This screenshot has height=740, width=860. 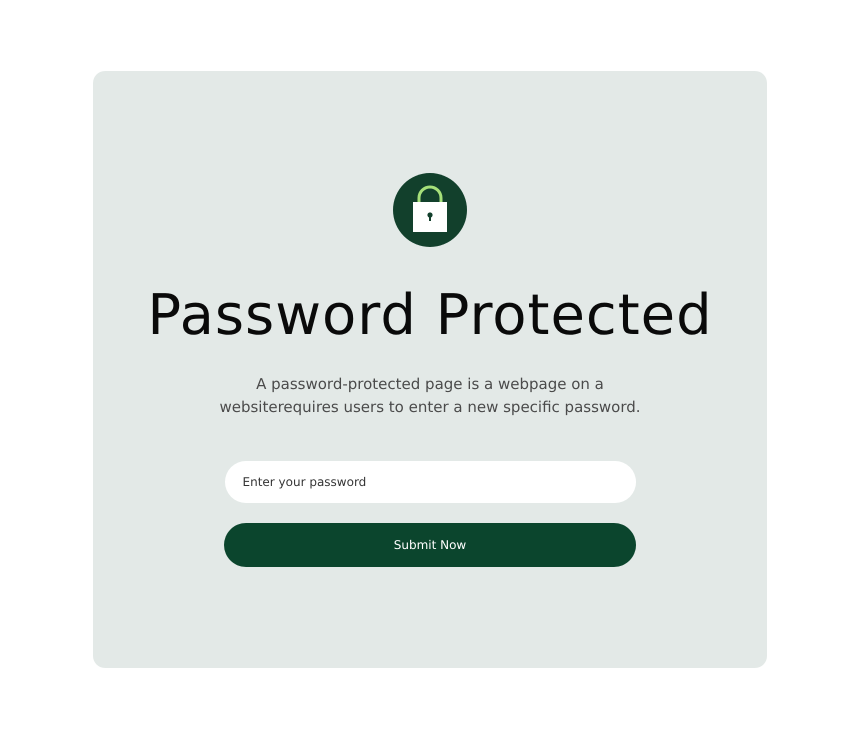 I want to click on submit-button: Submit Now, so click(x=430, y=544).